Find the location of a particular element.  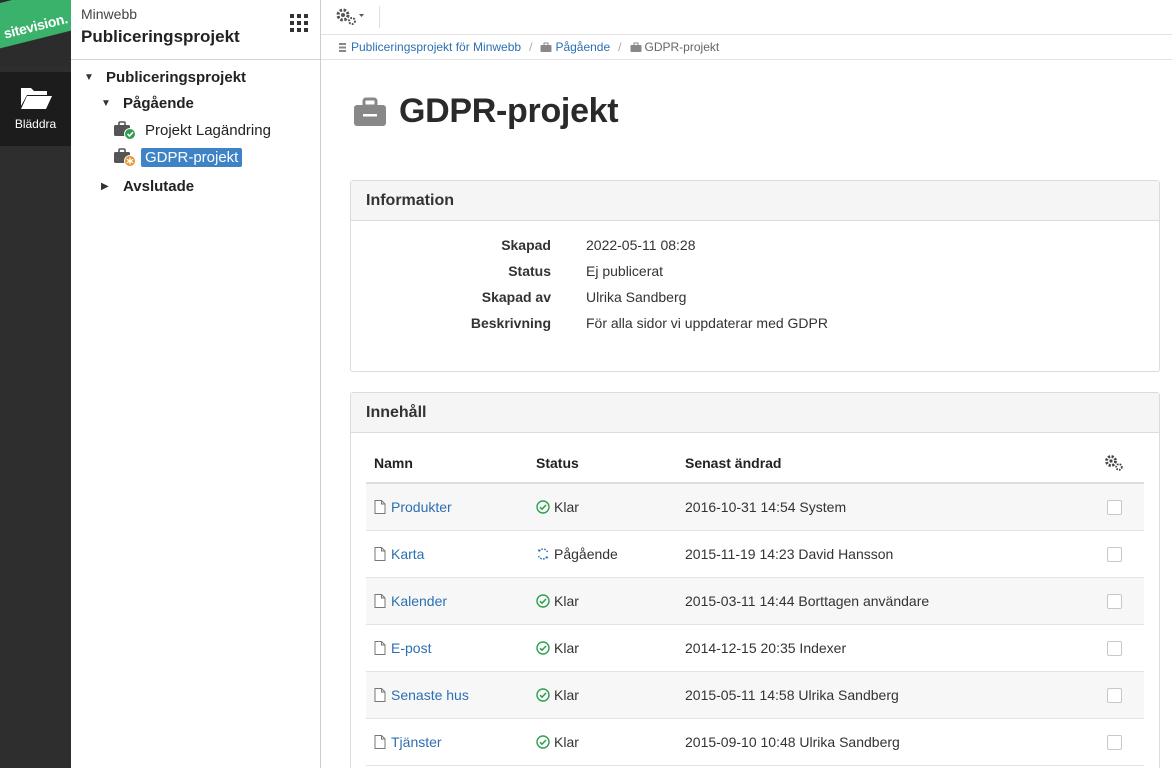

info-value: För alla sidor vi uppdaterar med GDPR is located at coordinates (707, 323).